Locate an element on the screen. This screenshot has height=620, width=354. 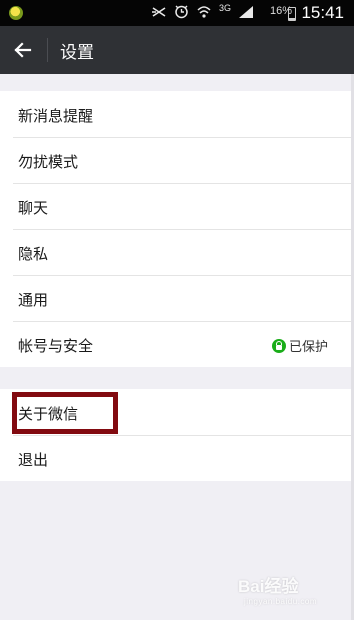
header-divider is located at coordinates (47, 50).